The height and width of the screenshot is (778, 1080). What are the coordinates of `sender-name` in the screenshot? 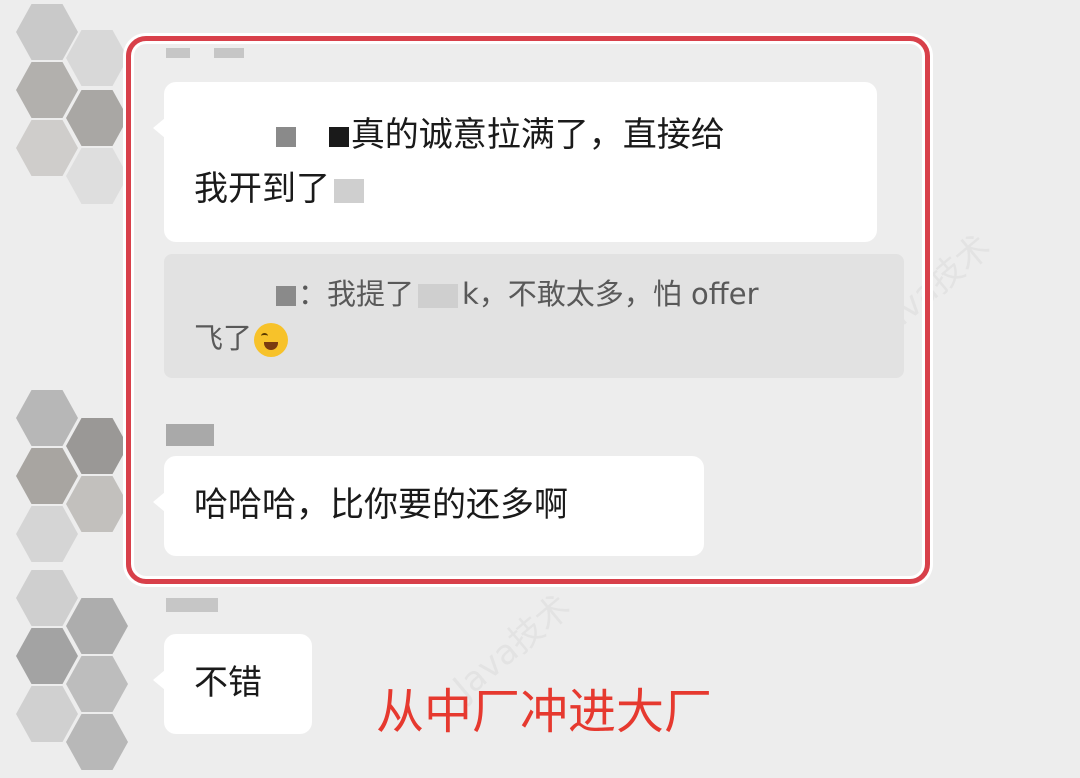 It's located at (192, 605).